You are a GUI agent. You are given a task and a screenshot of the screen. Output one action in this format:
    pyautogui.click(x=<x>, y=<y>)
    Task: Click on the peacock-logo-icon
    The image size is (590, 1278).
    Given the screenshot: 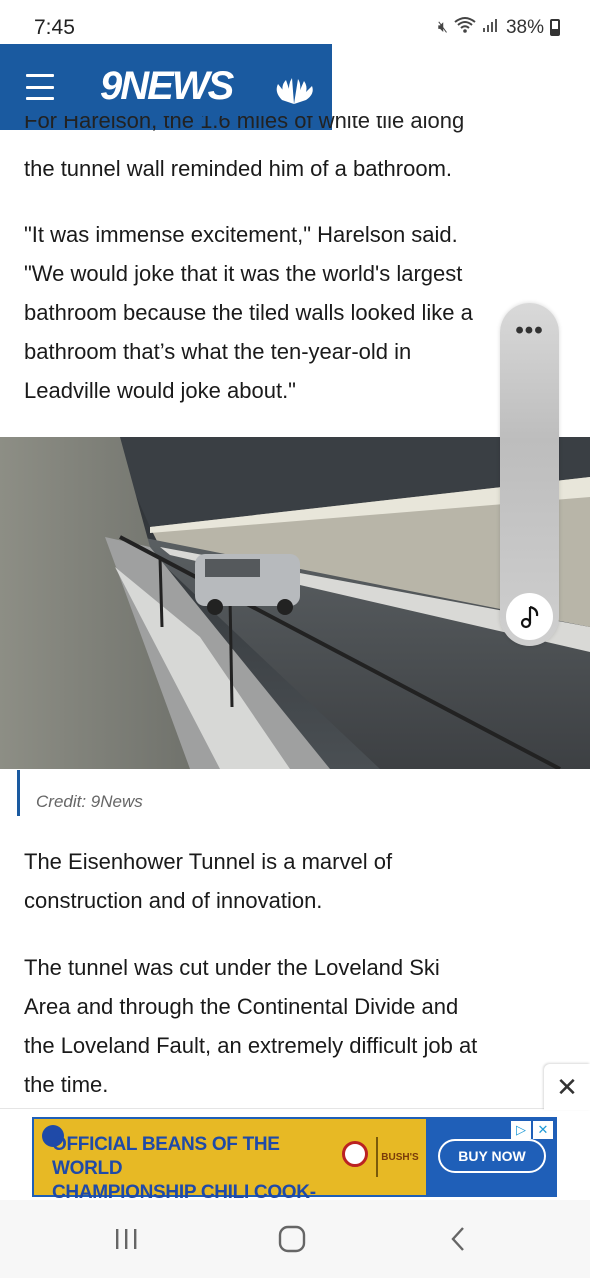 What is the action you would take?
    pyautogui.click(x=294, y=91)
    